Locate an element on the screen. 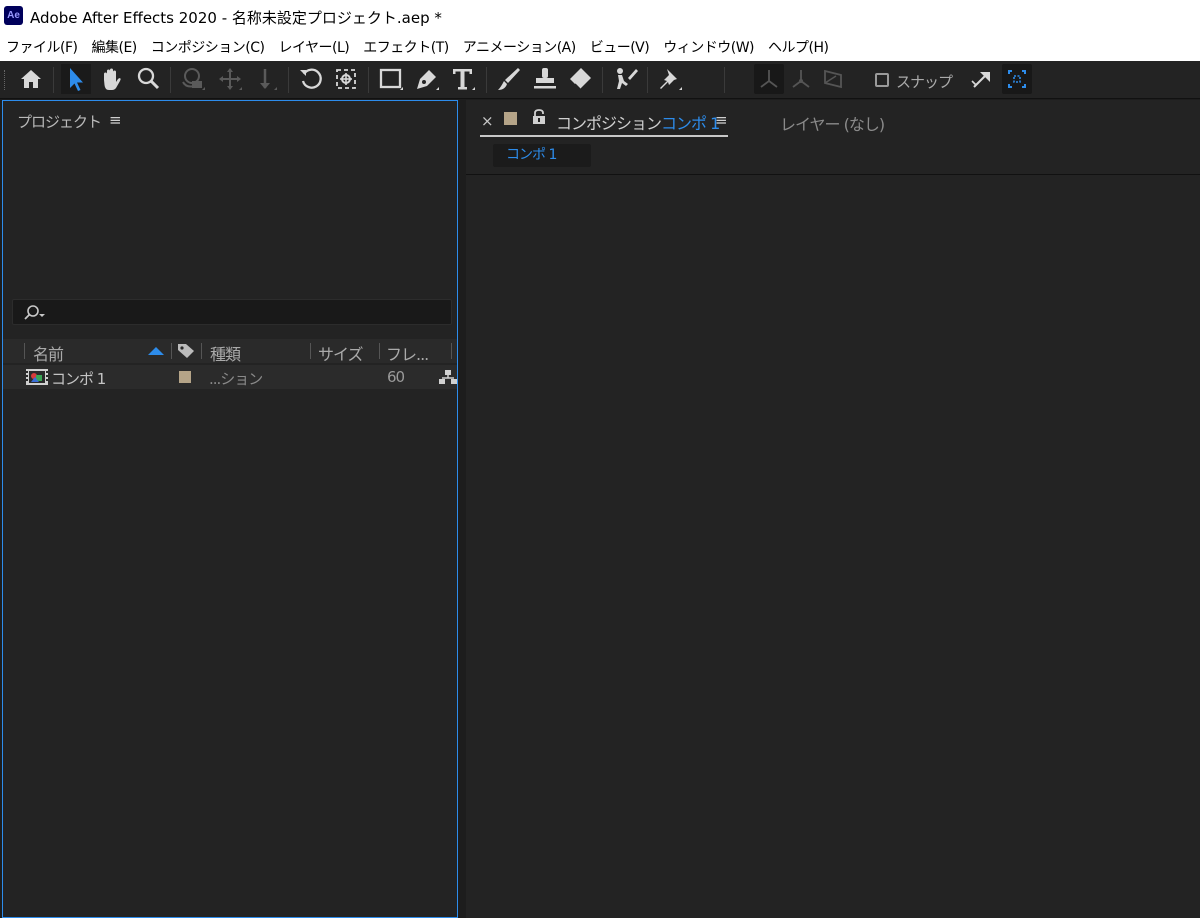  project-item-frame: 60 is located at coordinates (396, 377).